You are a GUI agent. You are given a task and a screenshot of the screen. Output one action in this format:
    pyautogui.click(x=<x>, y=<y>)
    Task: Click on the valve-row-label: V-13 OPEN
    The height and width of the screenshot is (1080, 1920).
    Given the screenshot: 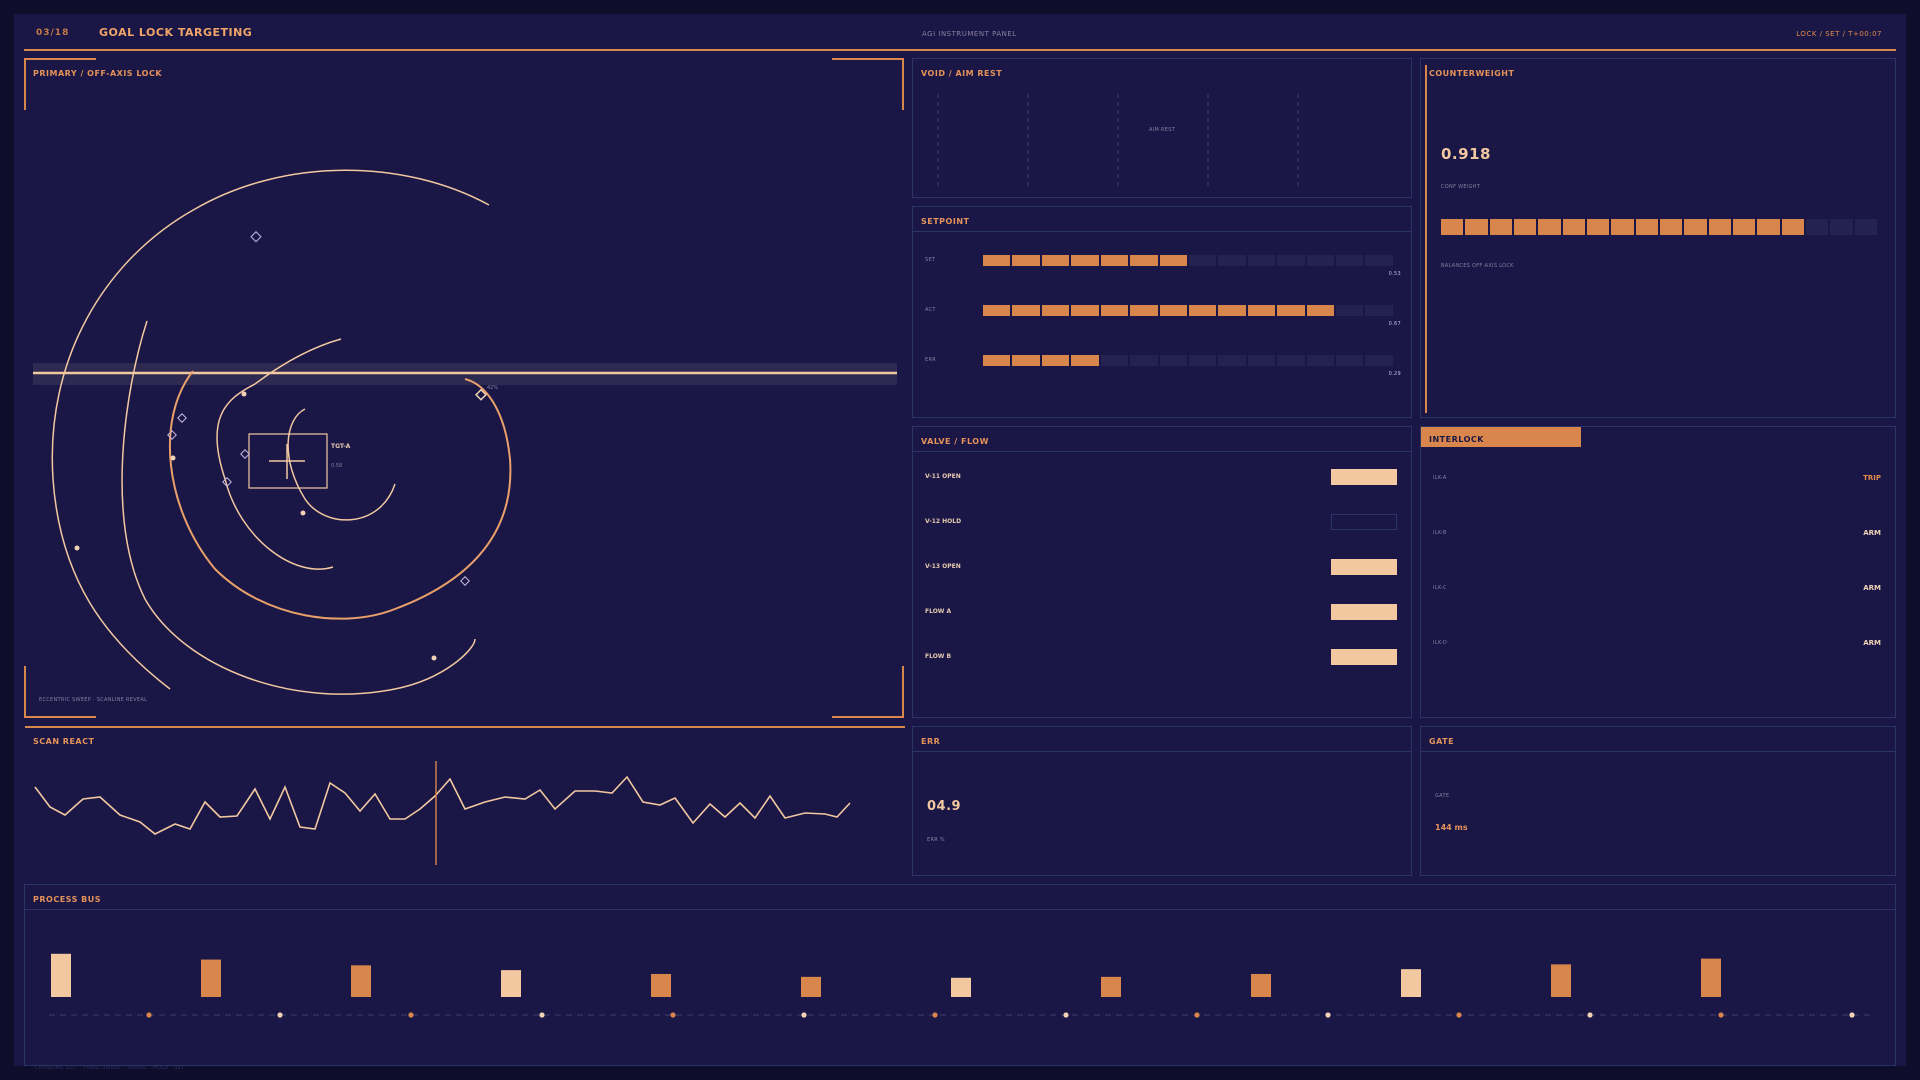 What is the action you would take?
    pyautogui.click(x=943, y=566)
    